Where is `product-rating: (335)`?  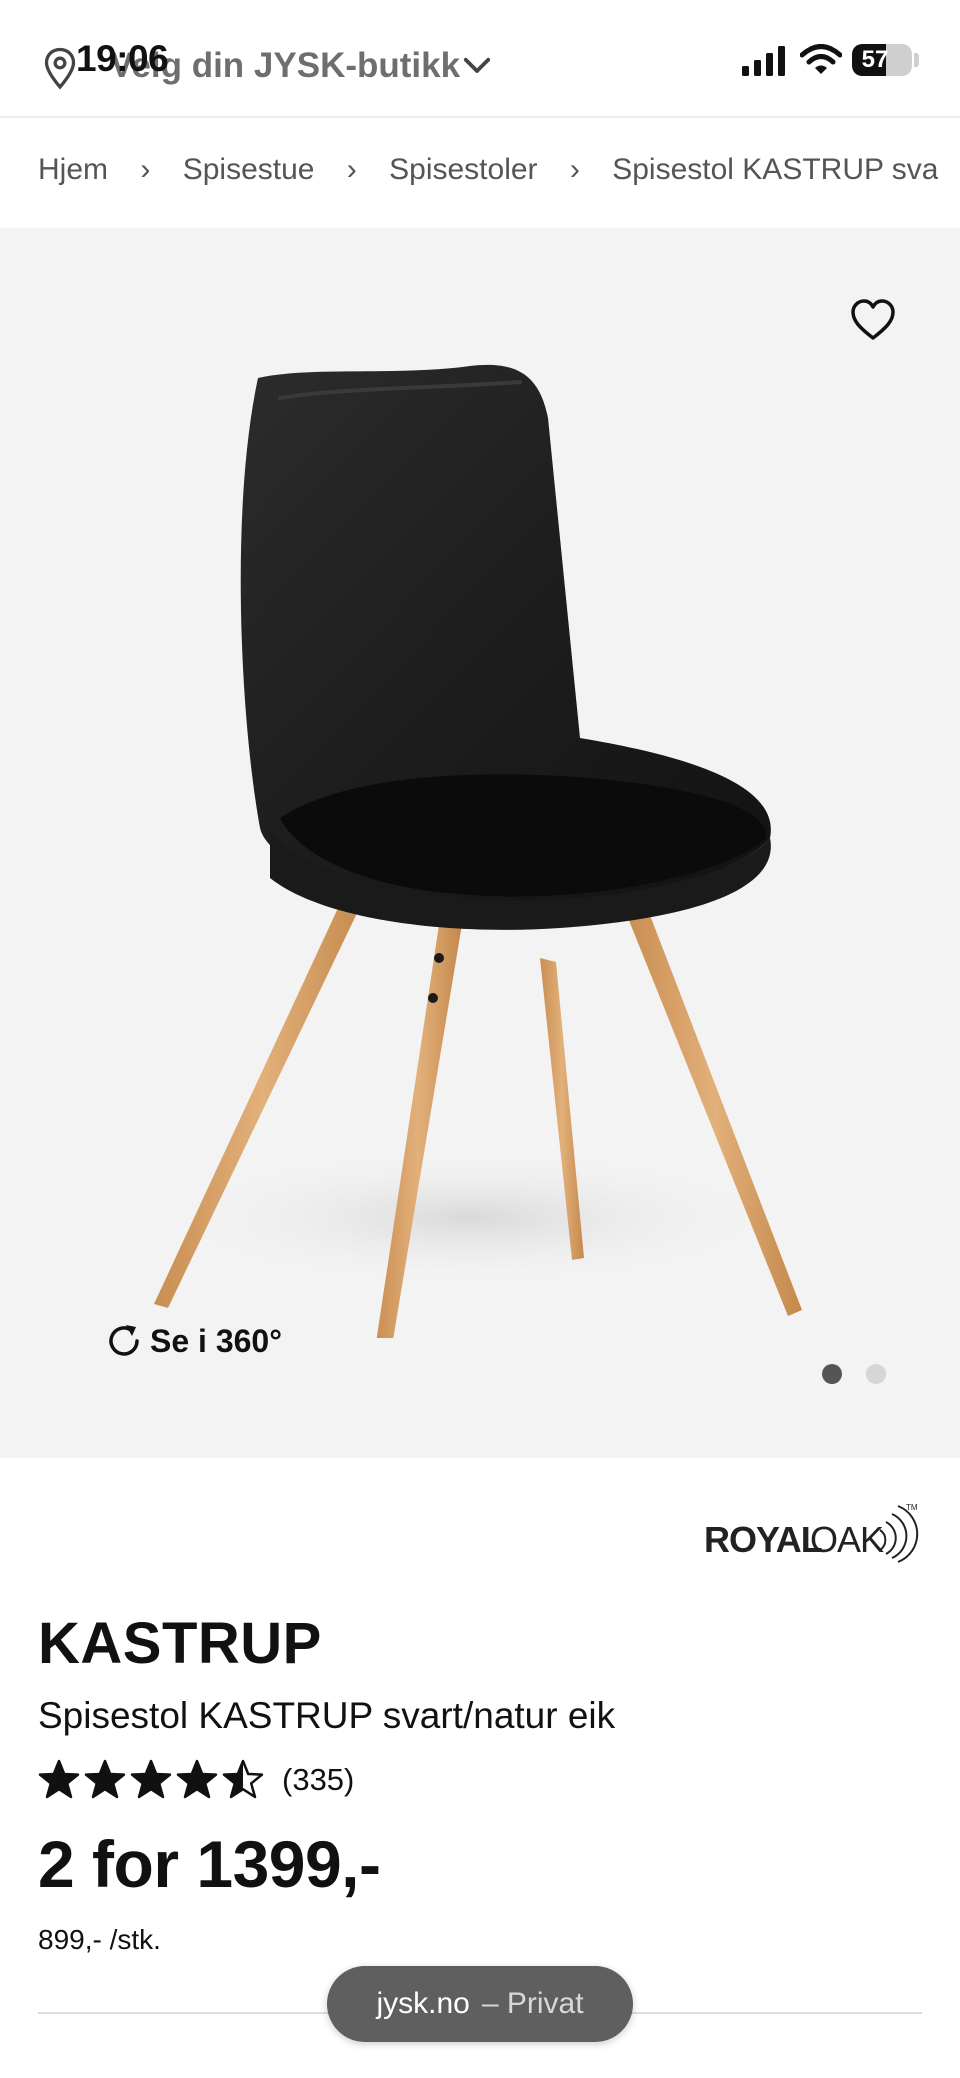 product-rating: (335) is located at coordinates (196, 1780).